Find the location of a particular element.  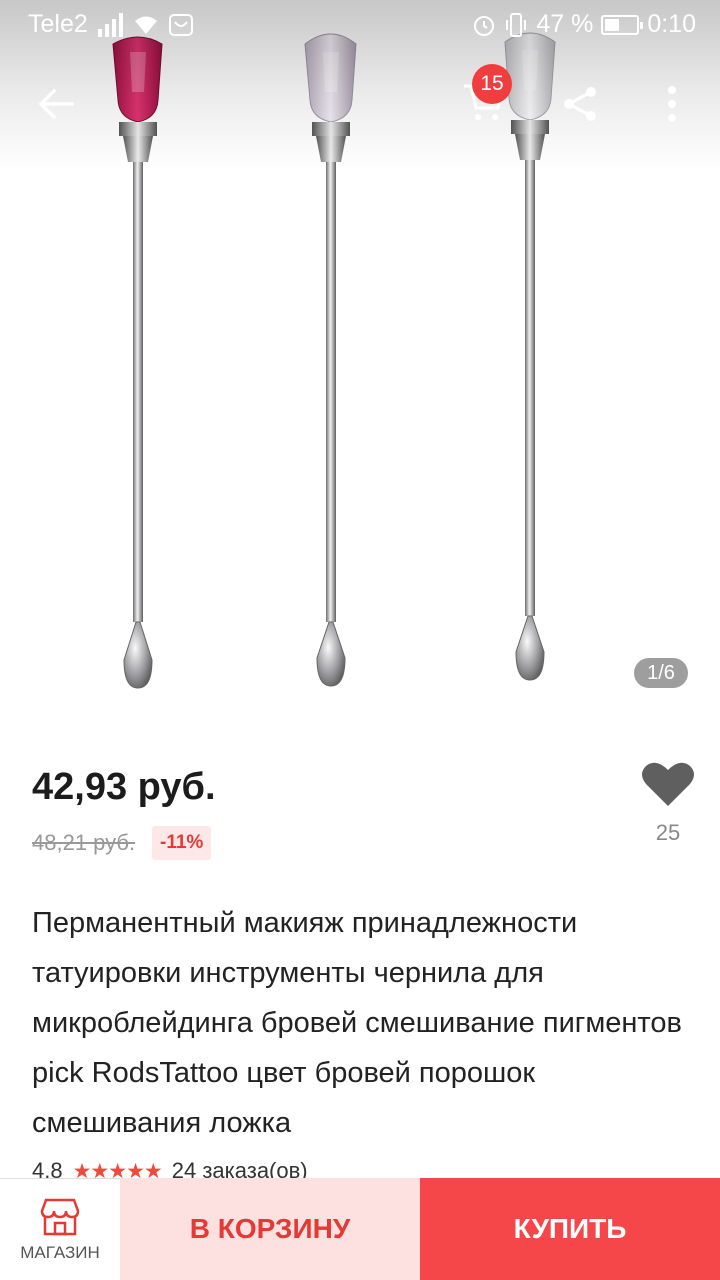

back-button is located at coordinates (56, 104).